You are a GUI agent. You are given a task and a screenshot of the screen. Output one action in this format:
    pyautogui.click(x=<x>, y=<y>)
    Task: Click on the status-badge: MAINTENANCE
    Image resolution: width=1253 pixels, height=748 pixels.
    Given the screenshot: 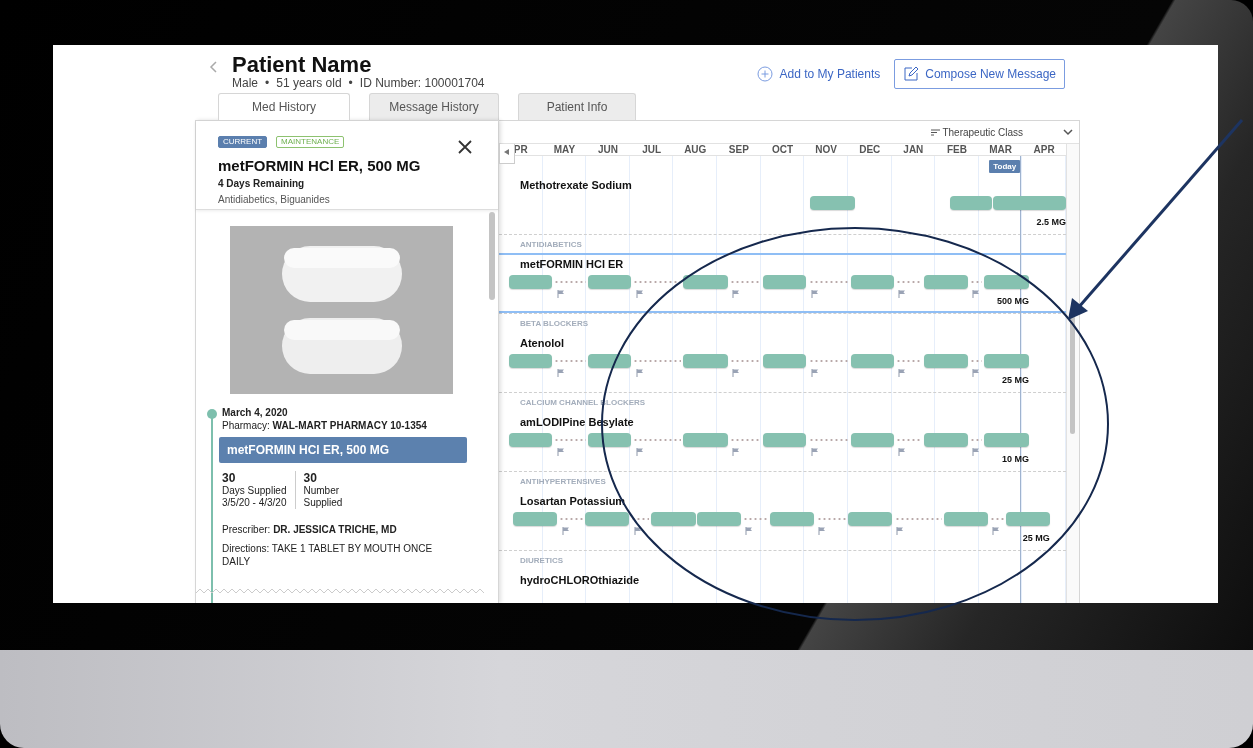 What is the action you would take?
    pyautogui.click(x=310, y=142)
    